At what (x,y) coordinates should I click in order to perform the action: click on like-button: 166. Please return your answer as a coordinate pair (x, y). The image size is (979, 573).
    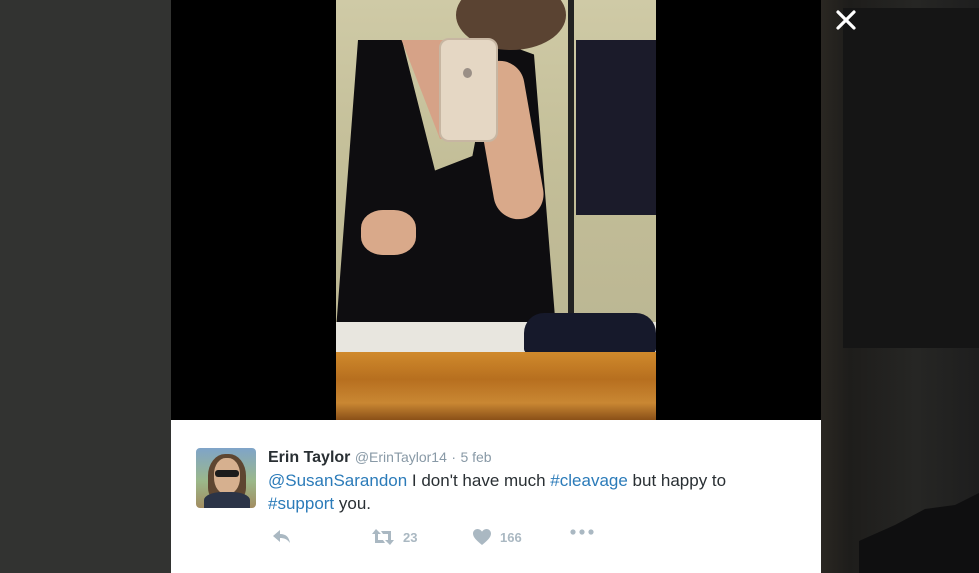
    Looking at the image, I should click on (497, 537).